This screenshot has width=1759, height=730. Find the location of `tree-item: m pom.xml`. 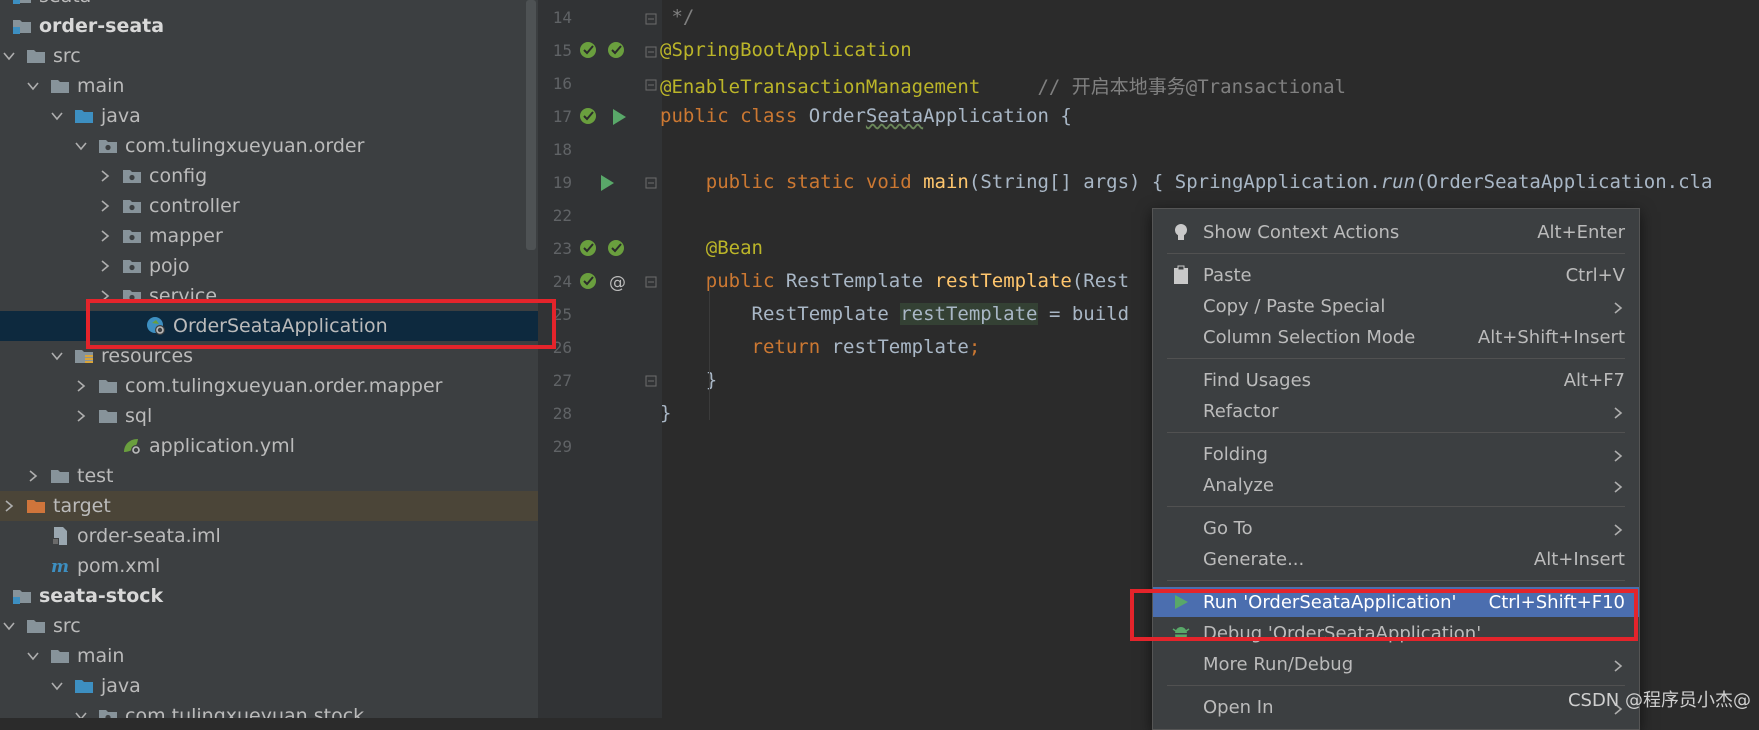

tree-item: m pom.xml is located at coordinates (269, 566).